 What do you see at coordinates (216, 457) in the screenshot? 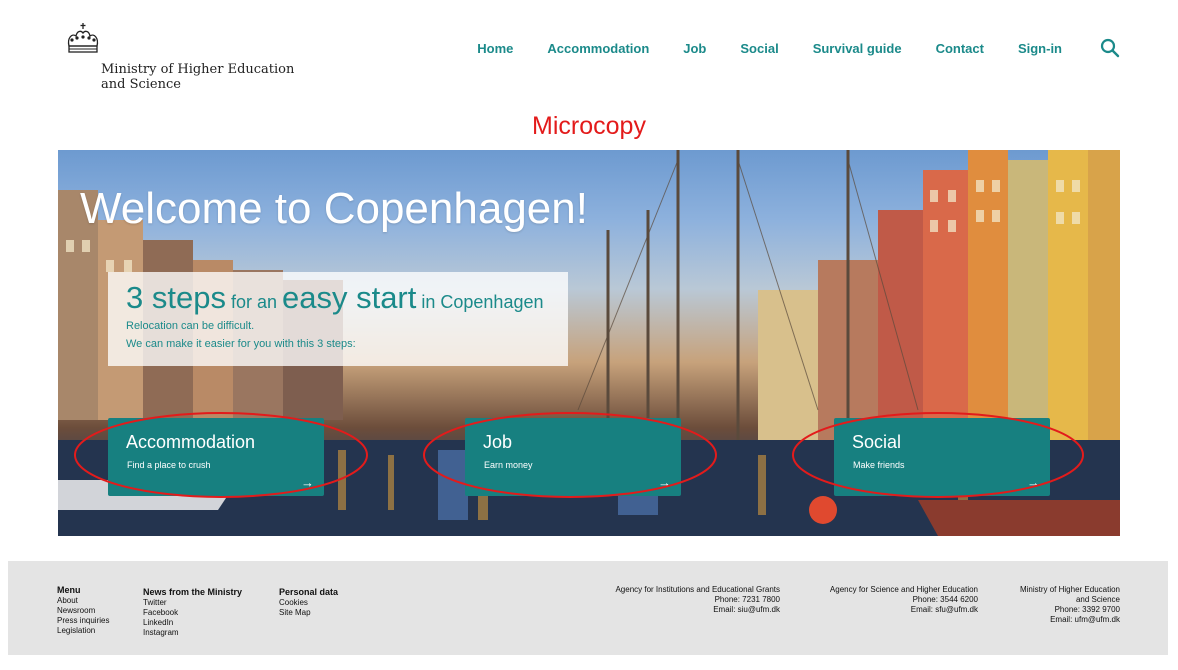
I see `accommodation-card: Accommodation Find a place to crush →` at bounding box center [216, 457].